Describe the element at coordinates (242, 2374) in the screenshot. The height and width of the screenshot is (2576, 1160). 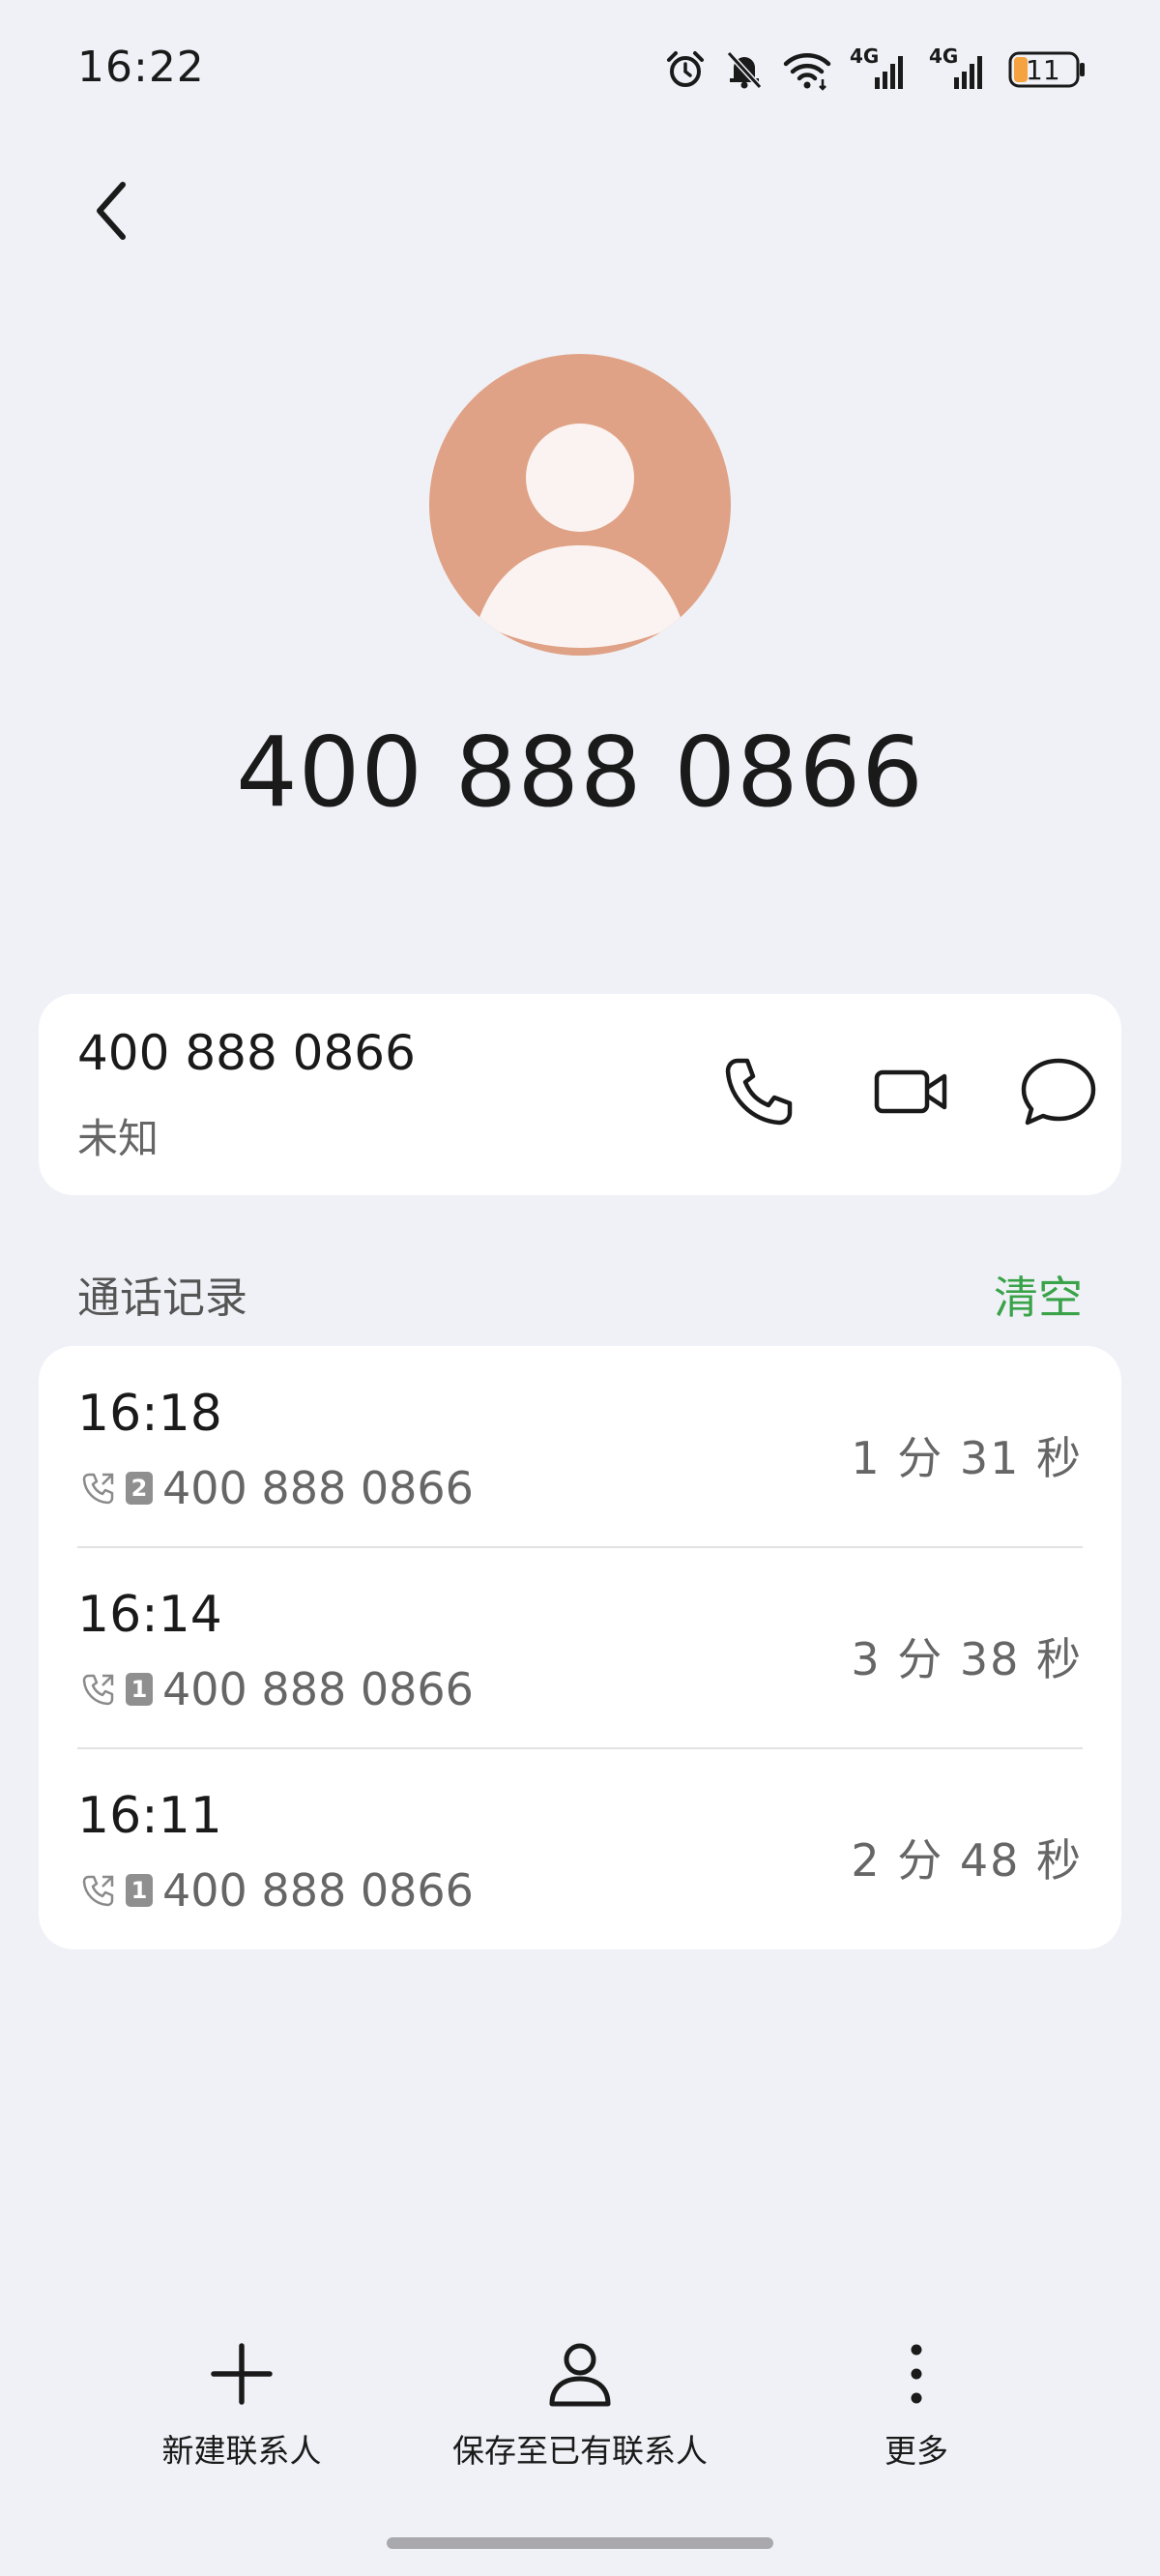
I see `plus-icon` at that location.